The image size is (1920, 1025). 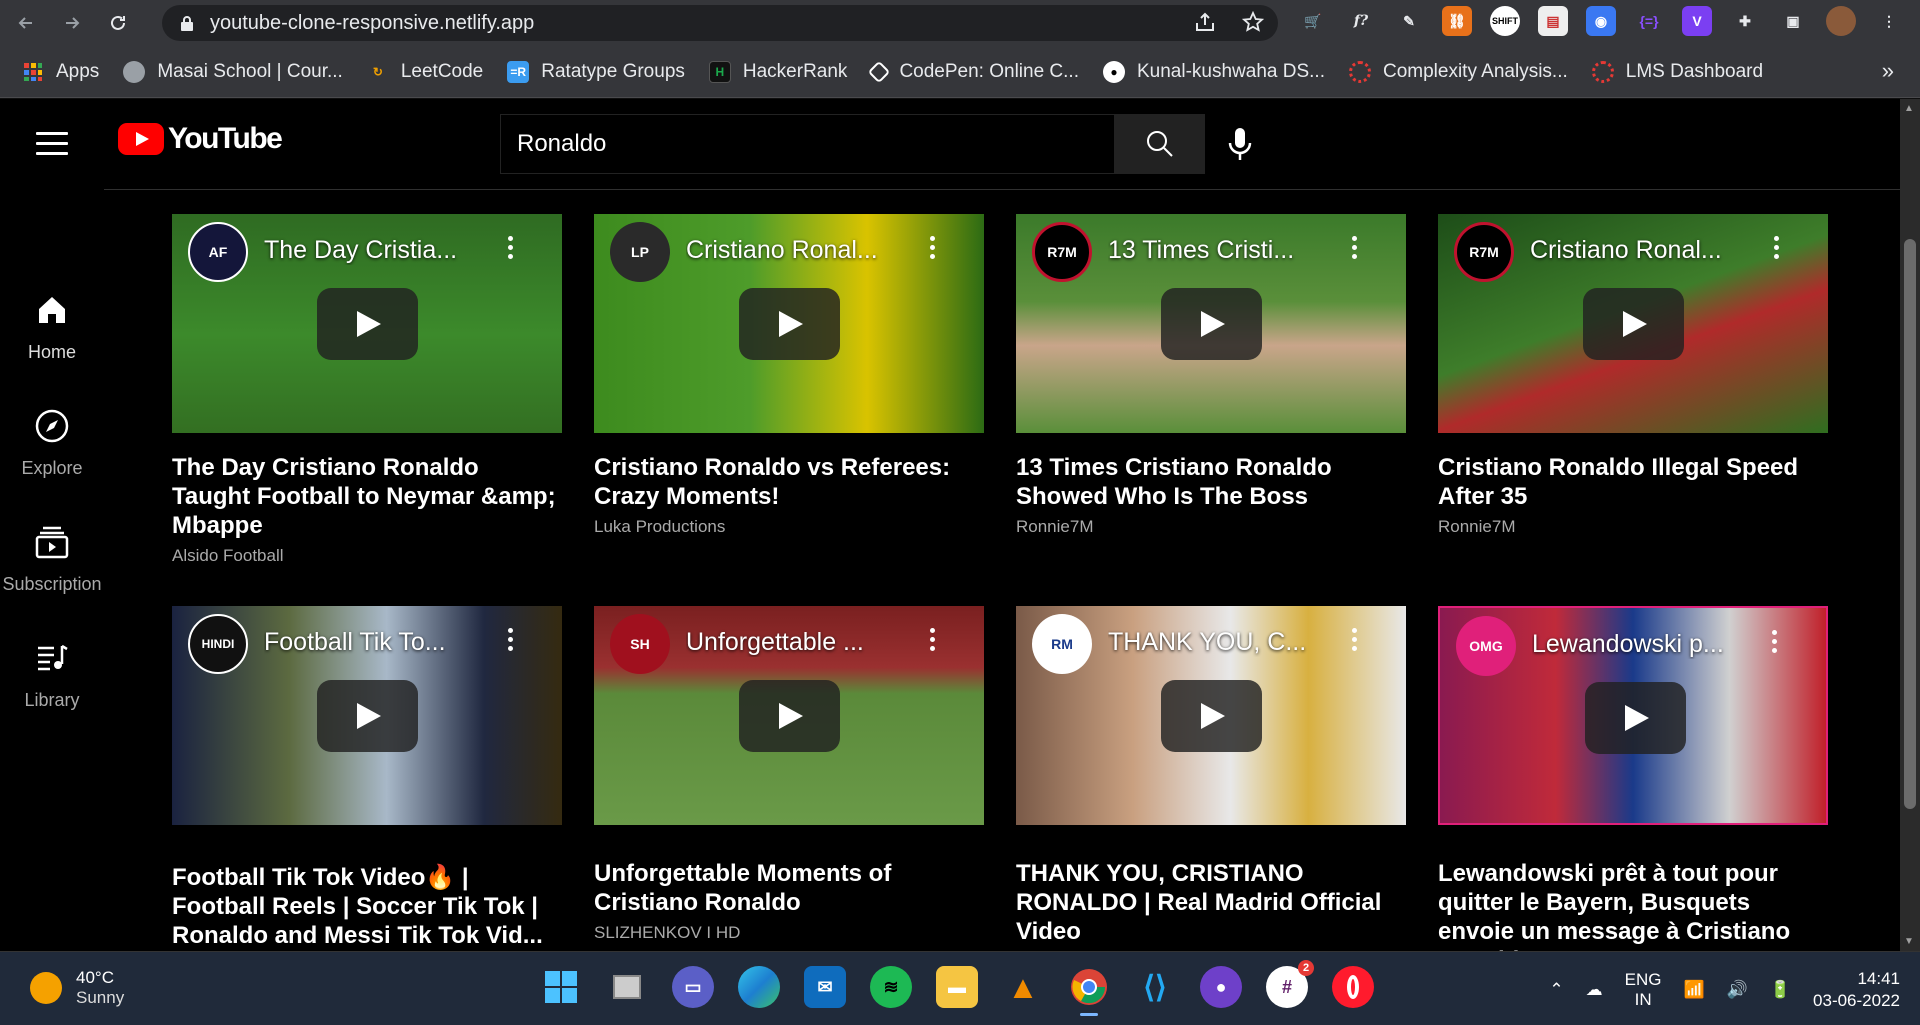 What do you see at coordinates (777, 71) in the screenshot?
I see `bookmark-hackerrank: H HackerRank` at bounding box center [777, 71].